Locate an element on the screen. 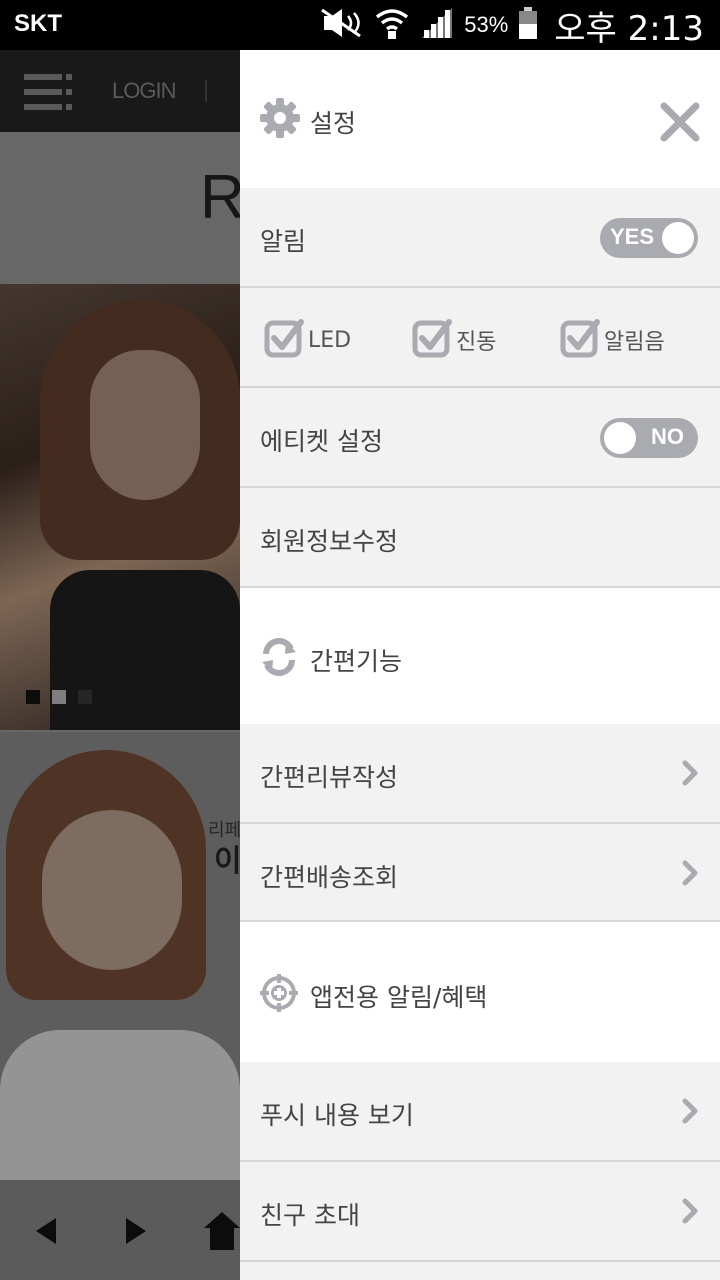  etiquette-toggle-text: NO is located at coordinates (667, 436).